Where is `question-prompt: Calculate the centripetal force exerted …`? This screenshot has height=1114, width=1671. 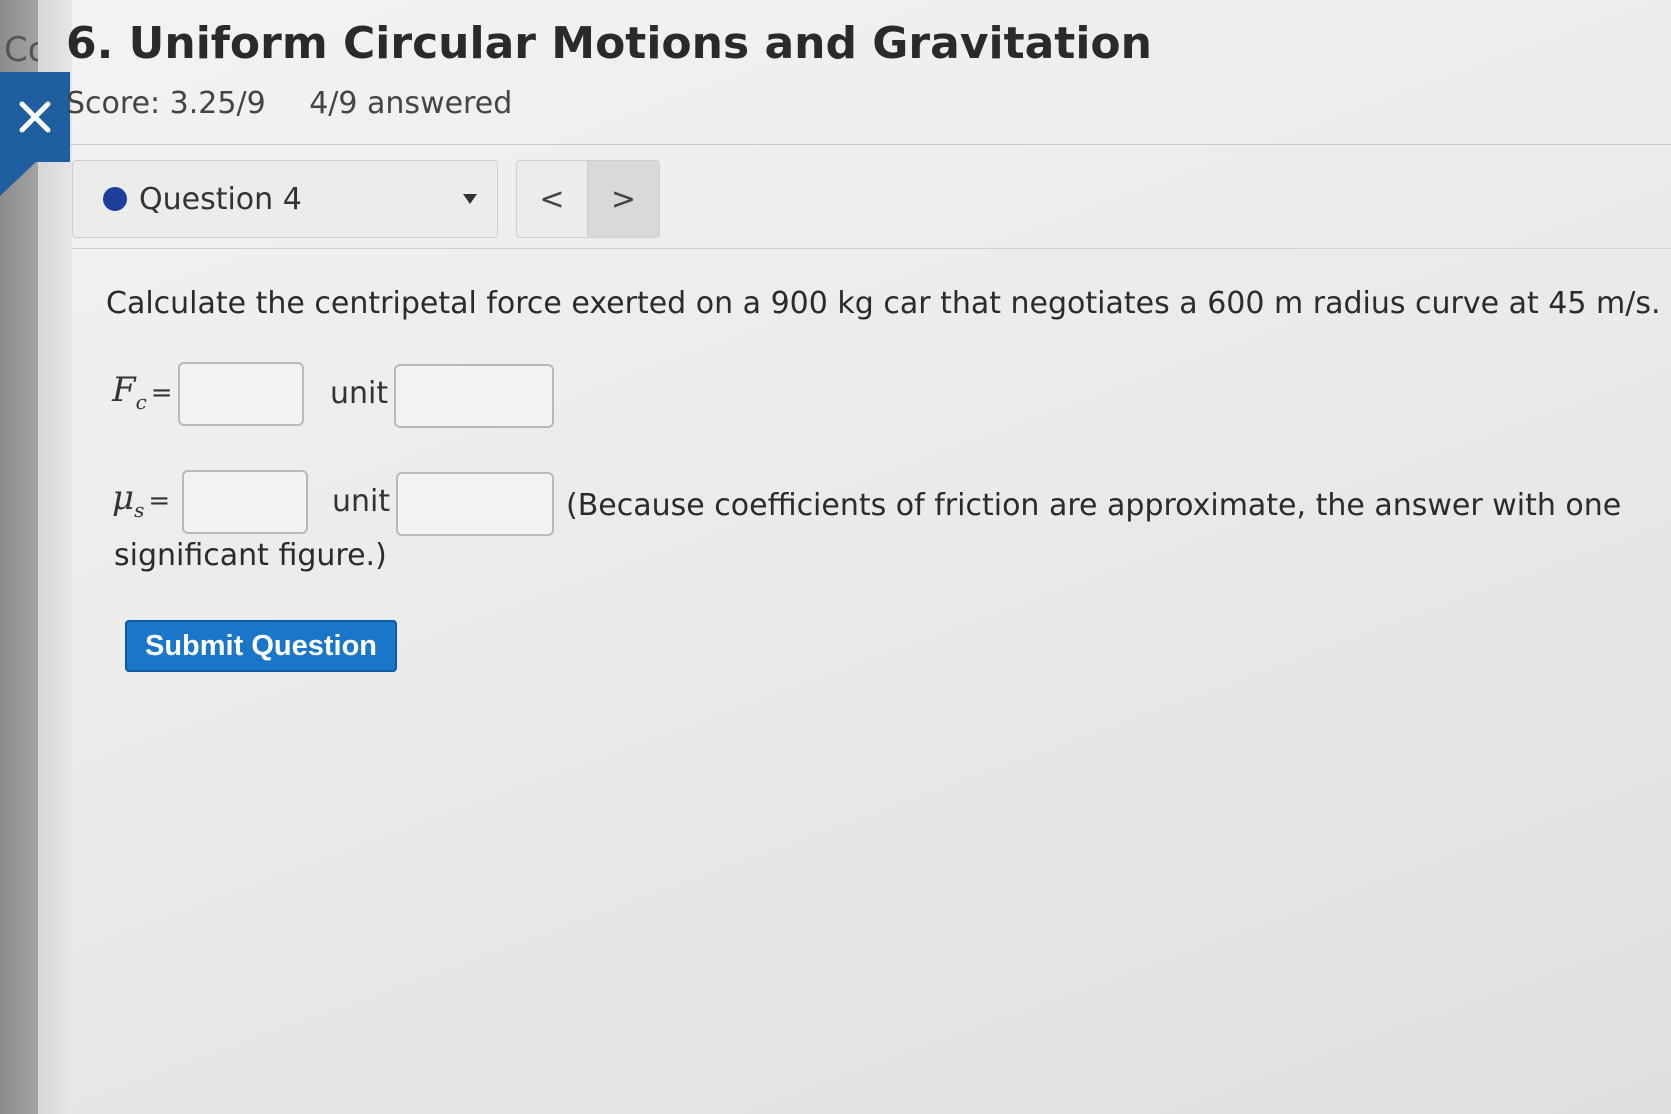
question-prompt: Calculate the centripetal force exerted … is located at coordinates (883, 303).